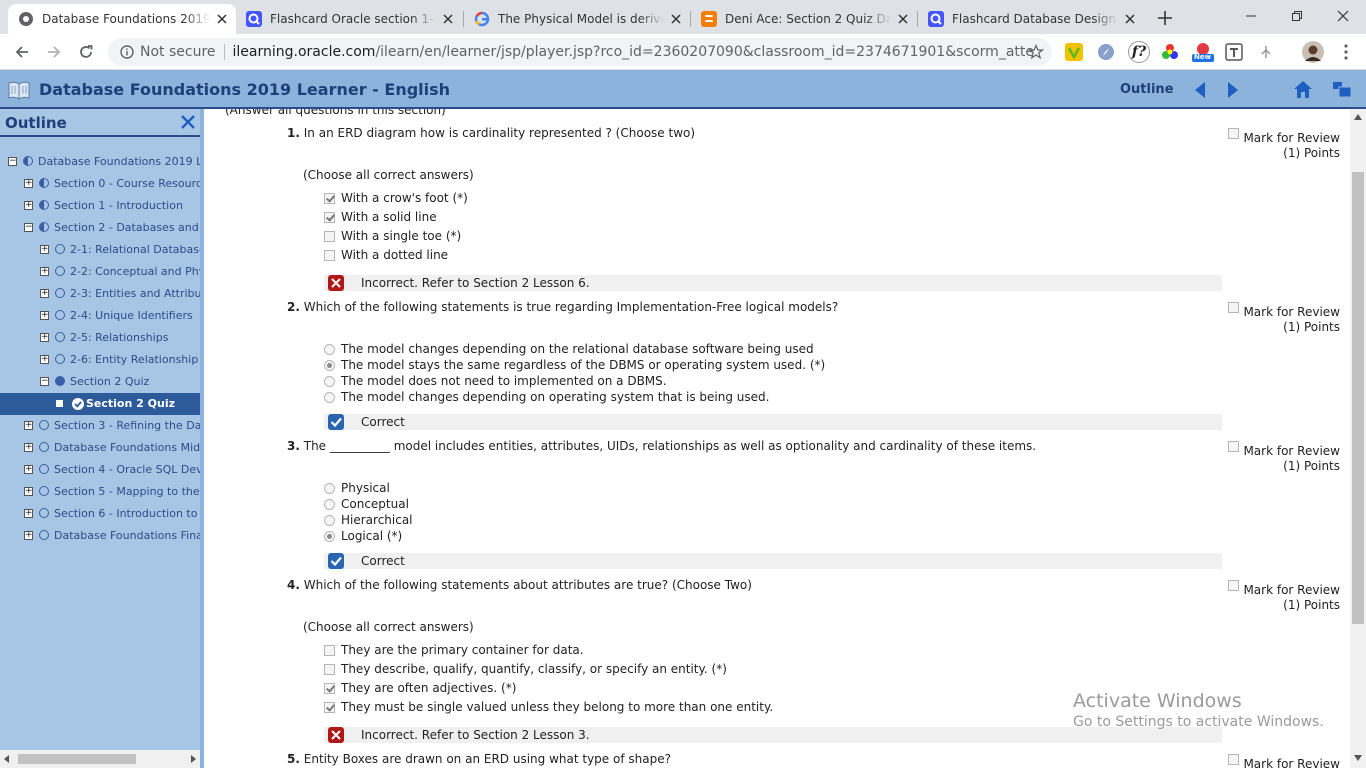 The height and width of the screenshot is (768, 1366). Describe the element at coordinates (100, 338) in the screenshot. I see `outline-item: + 2-5: Relationships` at that location.